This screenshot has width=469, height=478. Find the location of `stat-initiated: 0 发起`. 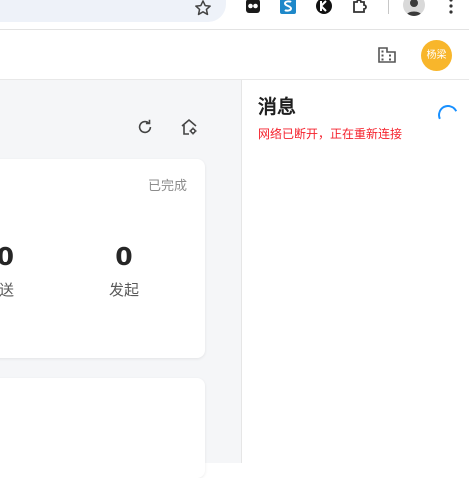

stat-initiated: 0 发起 is located at coordinates (124, 270).